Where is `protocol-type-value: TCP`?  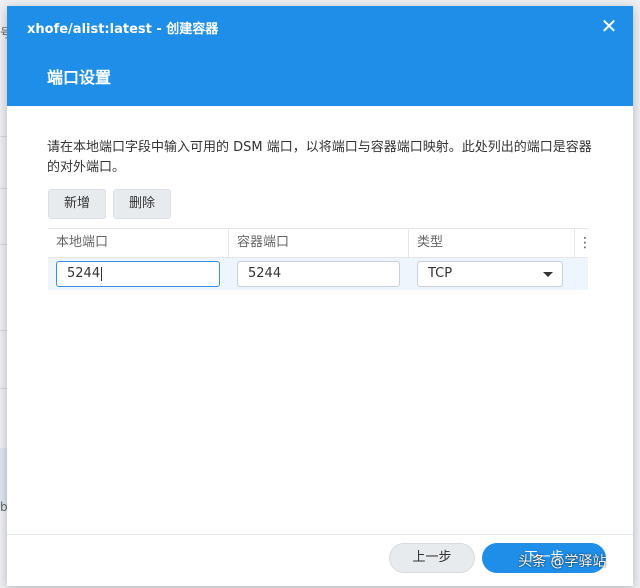
protocol-type-value: TCP is located at coordinates (440, 273).